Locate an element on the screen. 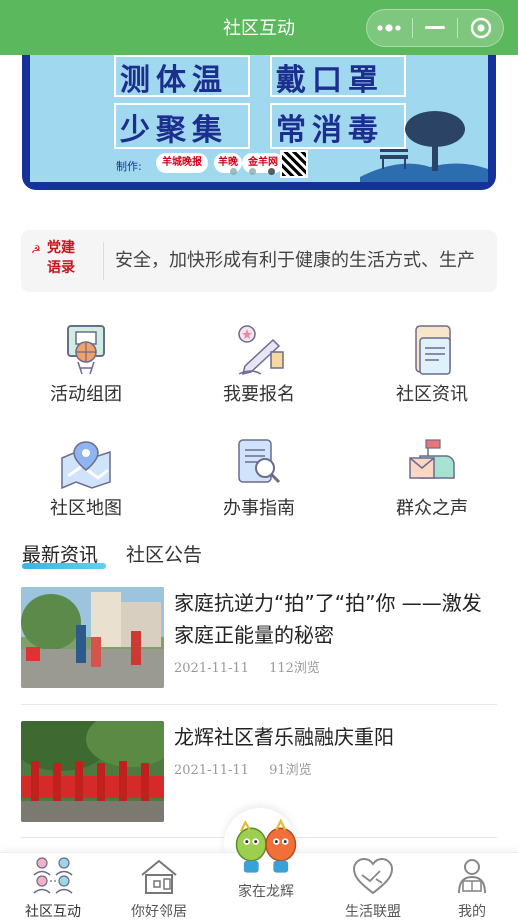 The image size is (518, 920). carousel-indicators is located at coordinates (252, 171).